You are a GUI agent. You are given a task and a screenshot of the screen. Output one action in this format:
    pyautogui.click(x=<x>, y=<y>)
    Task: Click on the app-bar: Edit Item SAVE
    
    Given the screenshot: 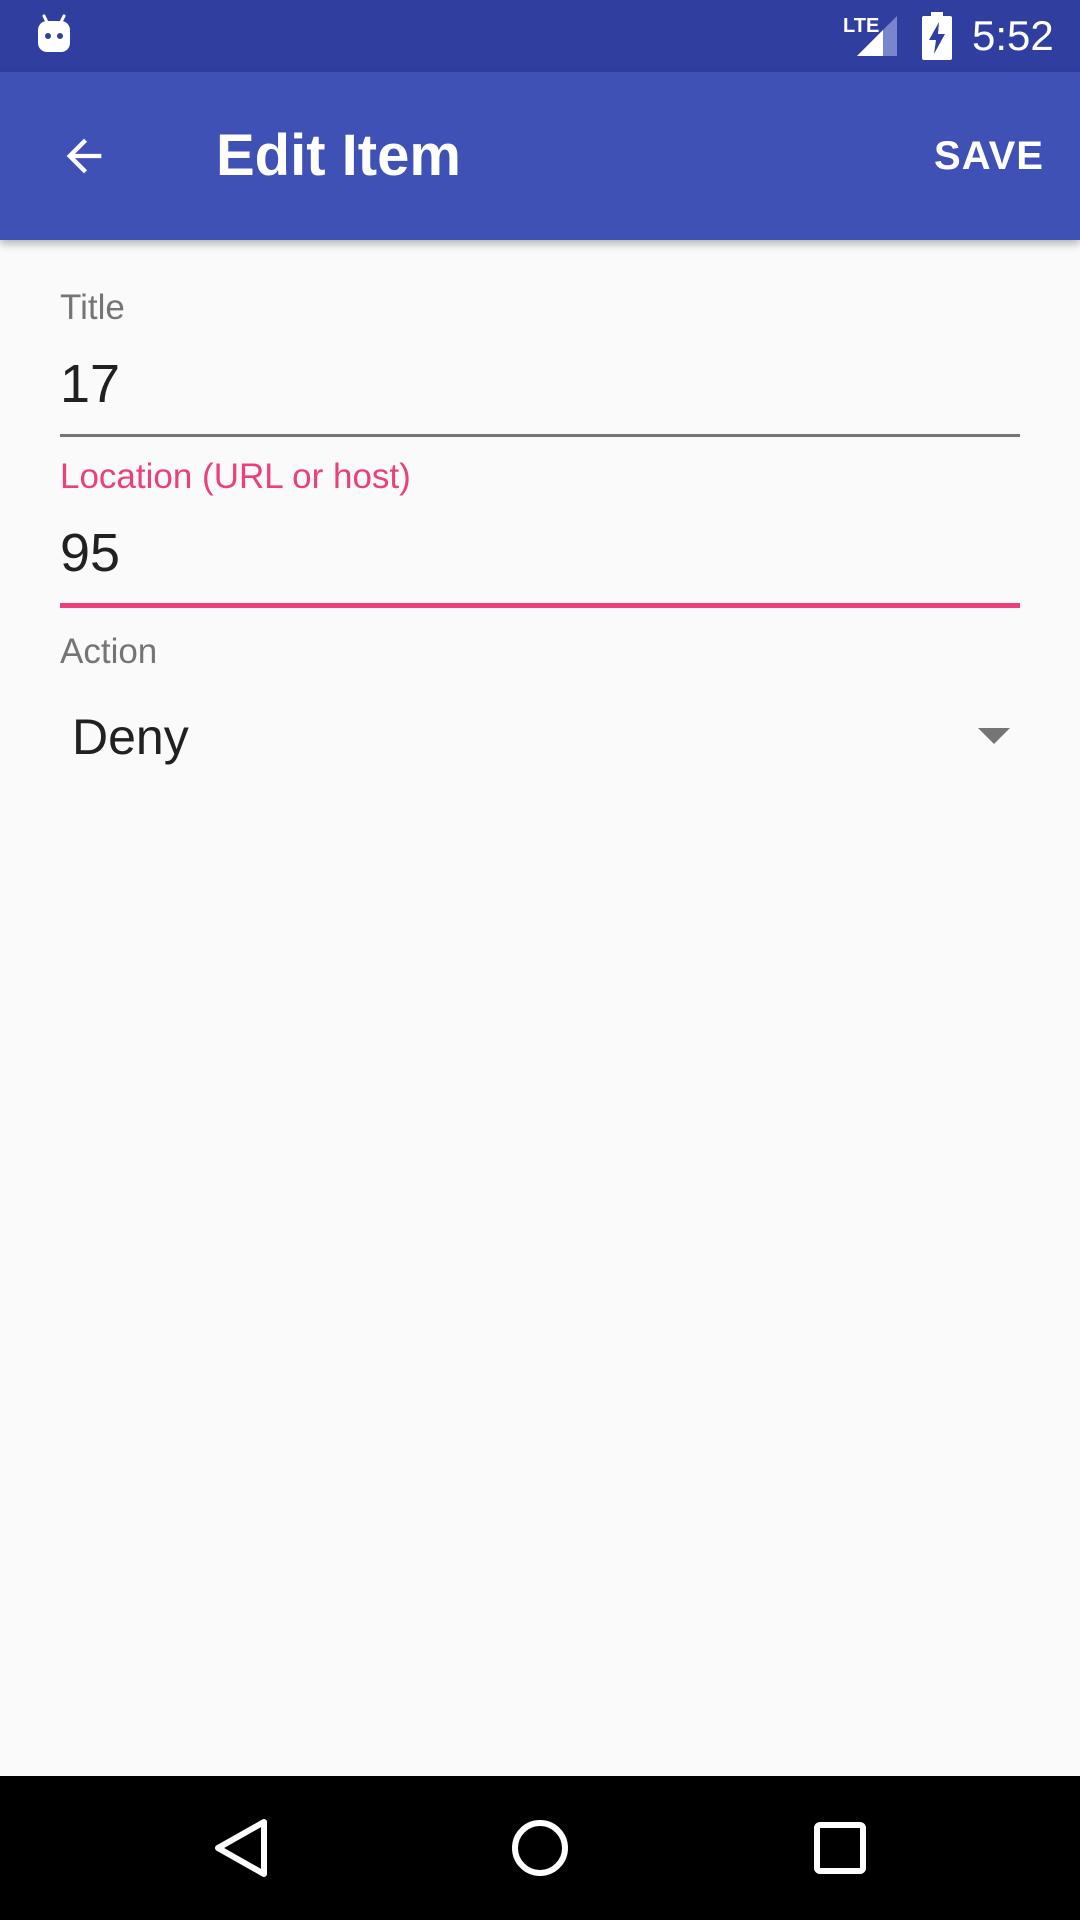 What is the action you would take?
    pyautogui.click(x=540, y=156)
    